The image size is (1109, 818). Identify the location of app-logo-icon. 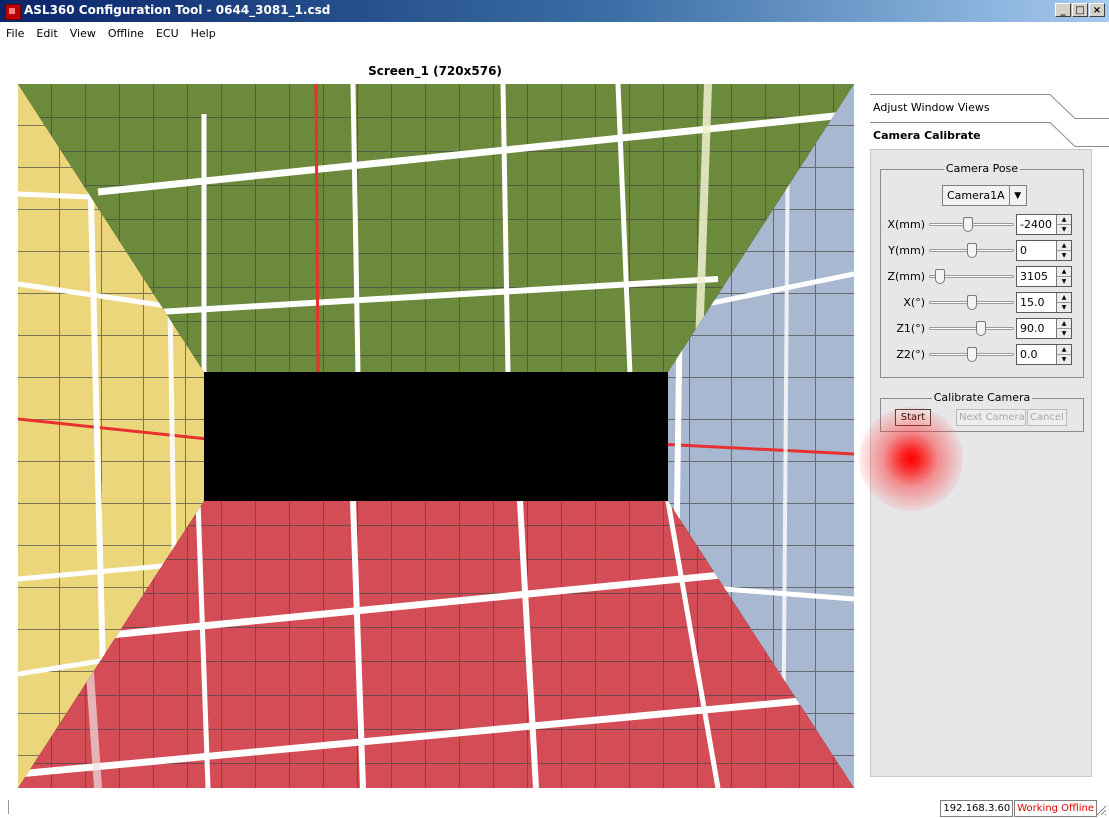
(13, 12).